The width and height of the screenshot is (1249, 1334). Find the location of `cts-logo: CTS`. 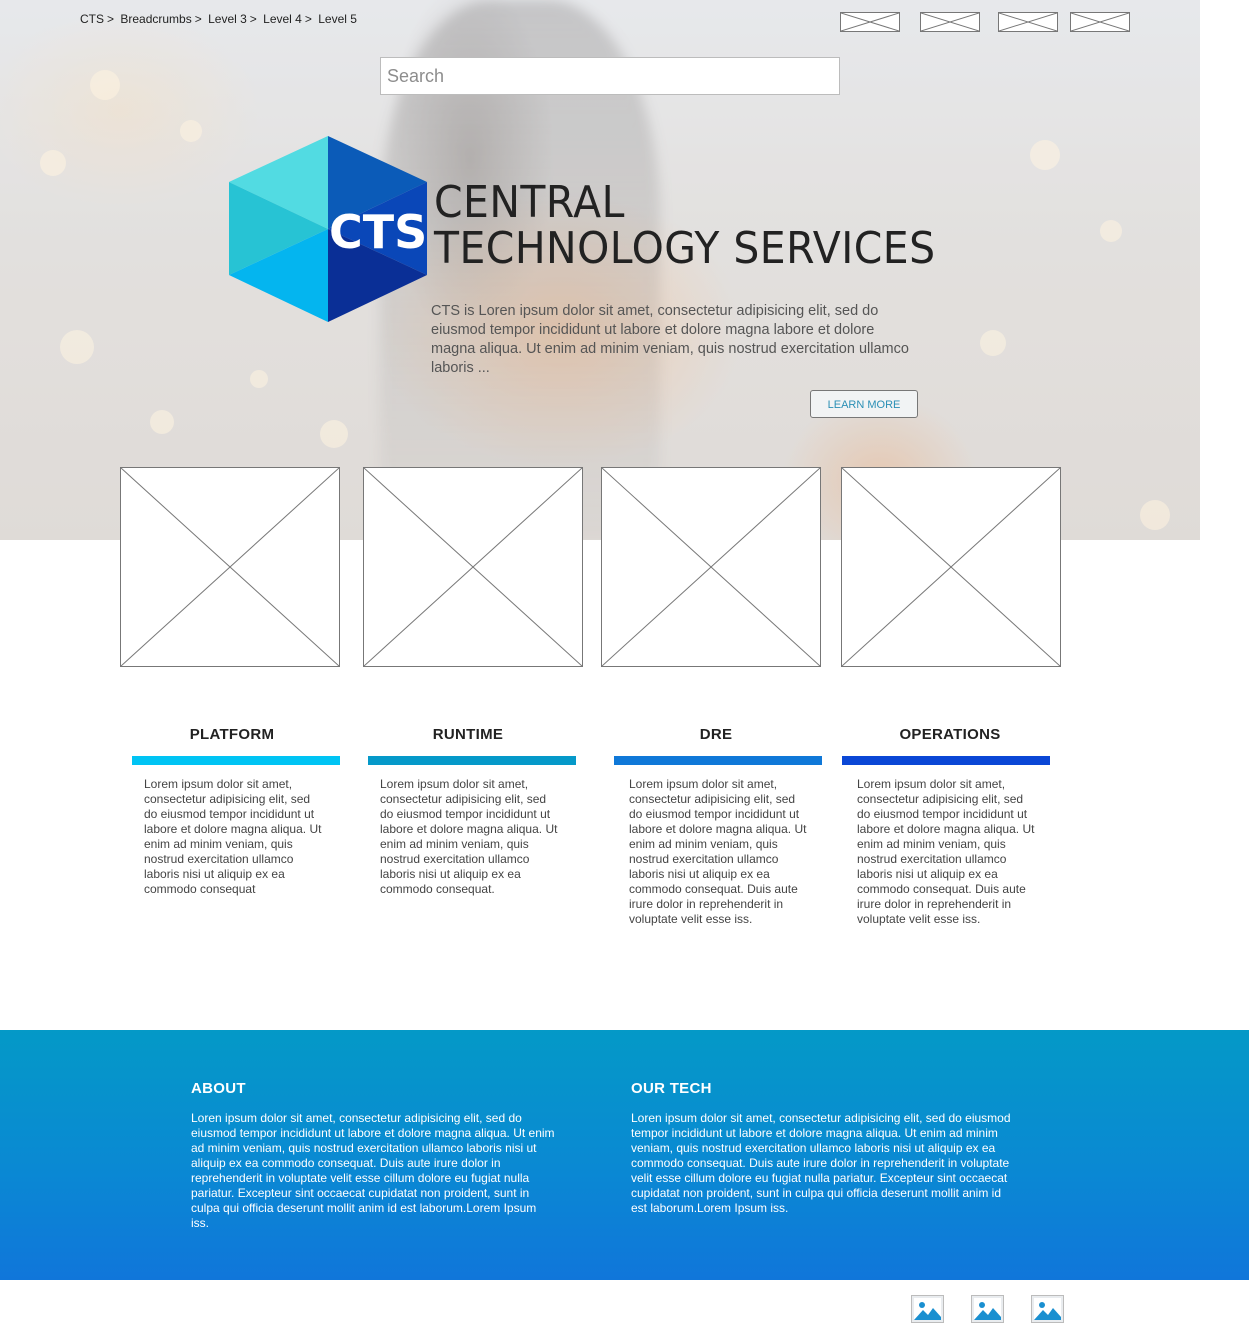

cts-logo: CTS is located at coordinates (328, 229).